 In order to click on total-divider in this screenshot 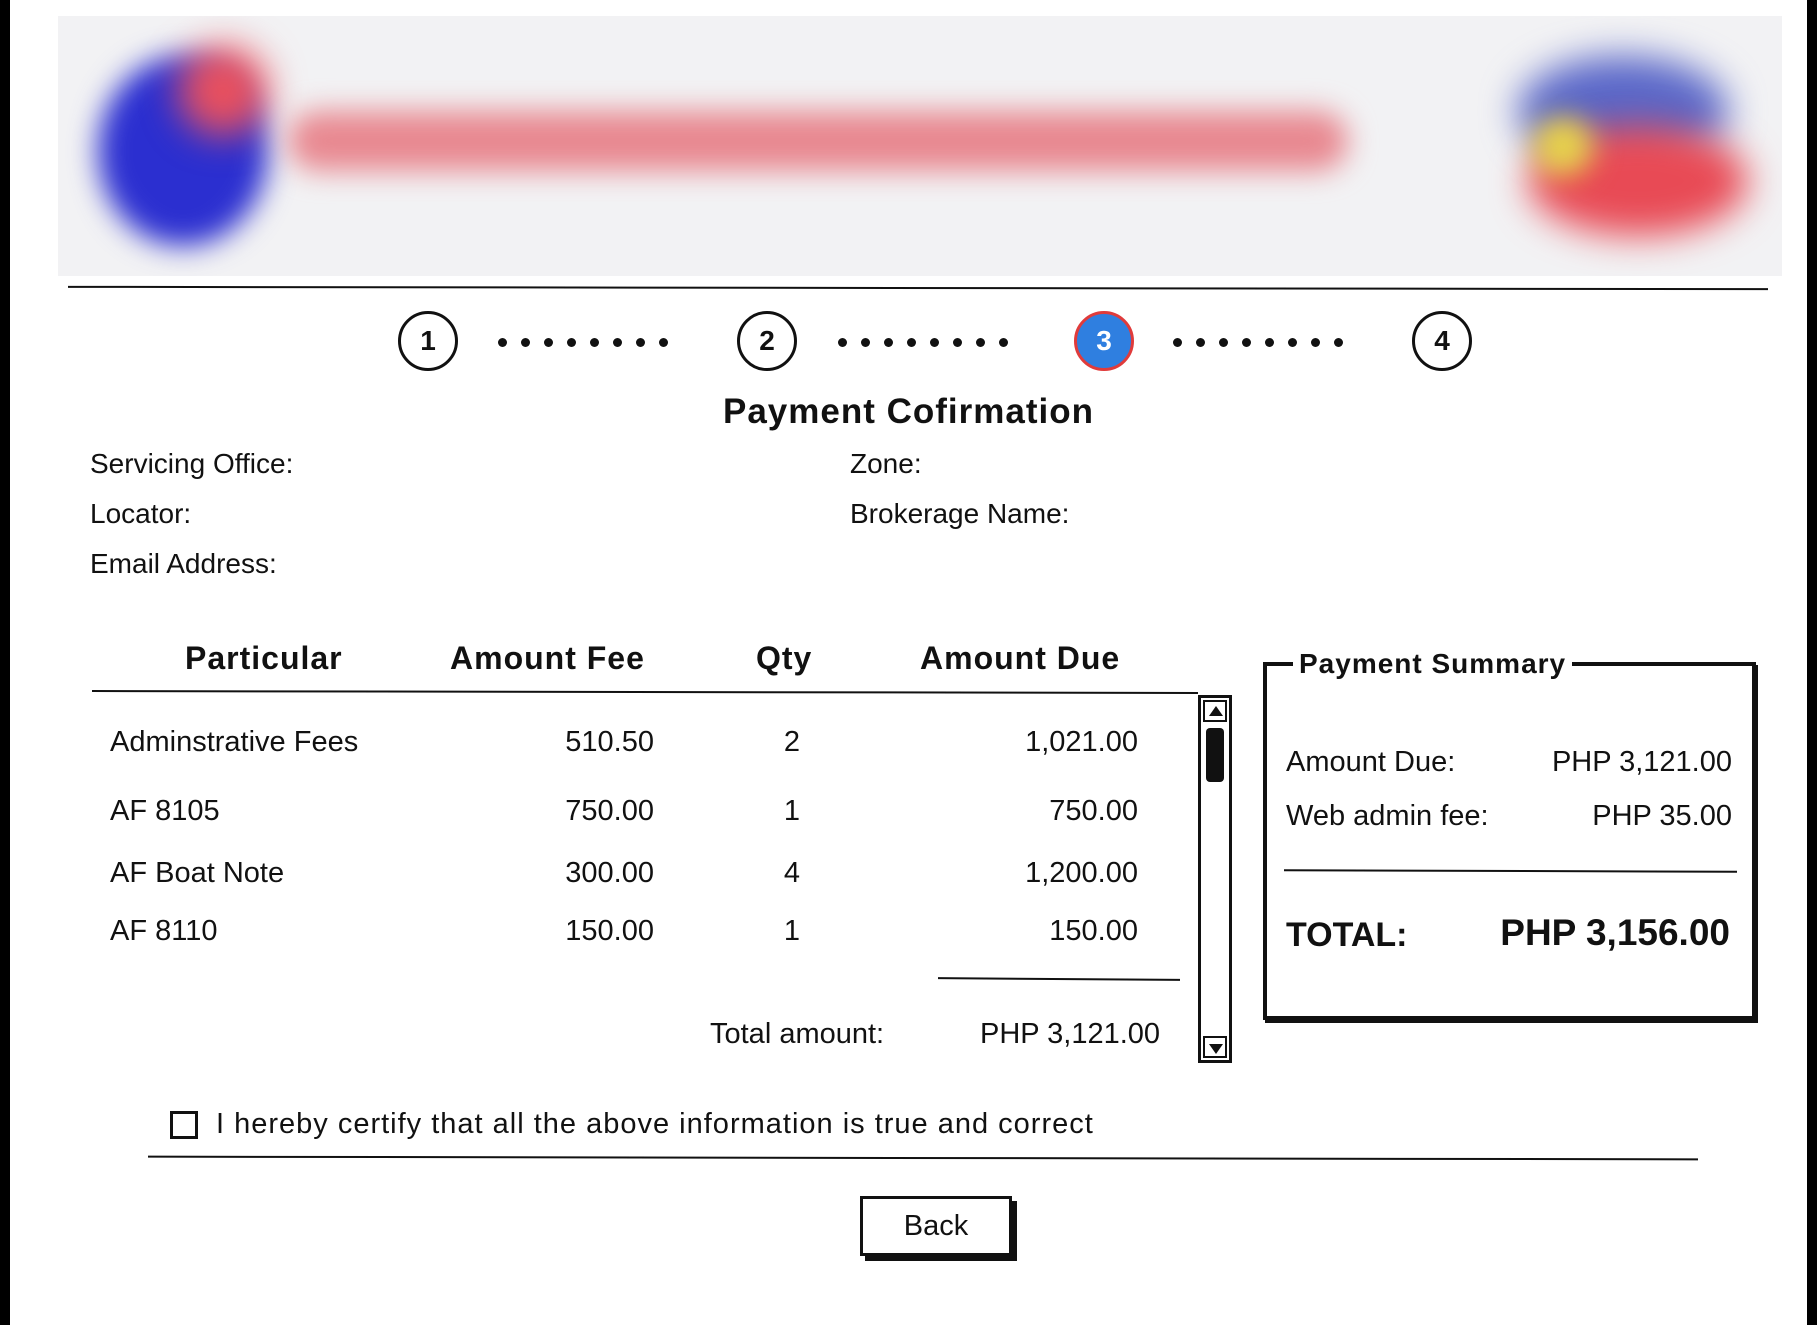, I will do `click(1059, 979)`.